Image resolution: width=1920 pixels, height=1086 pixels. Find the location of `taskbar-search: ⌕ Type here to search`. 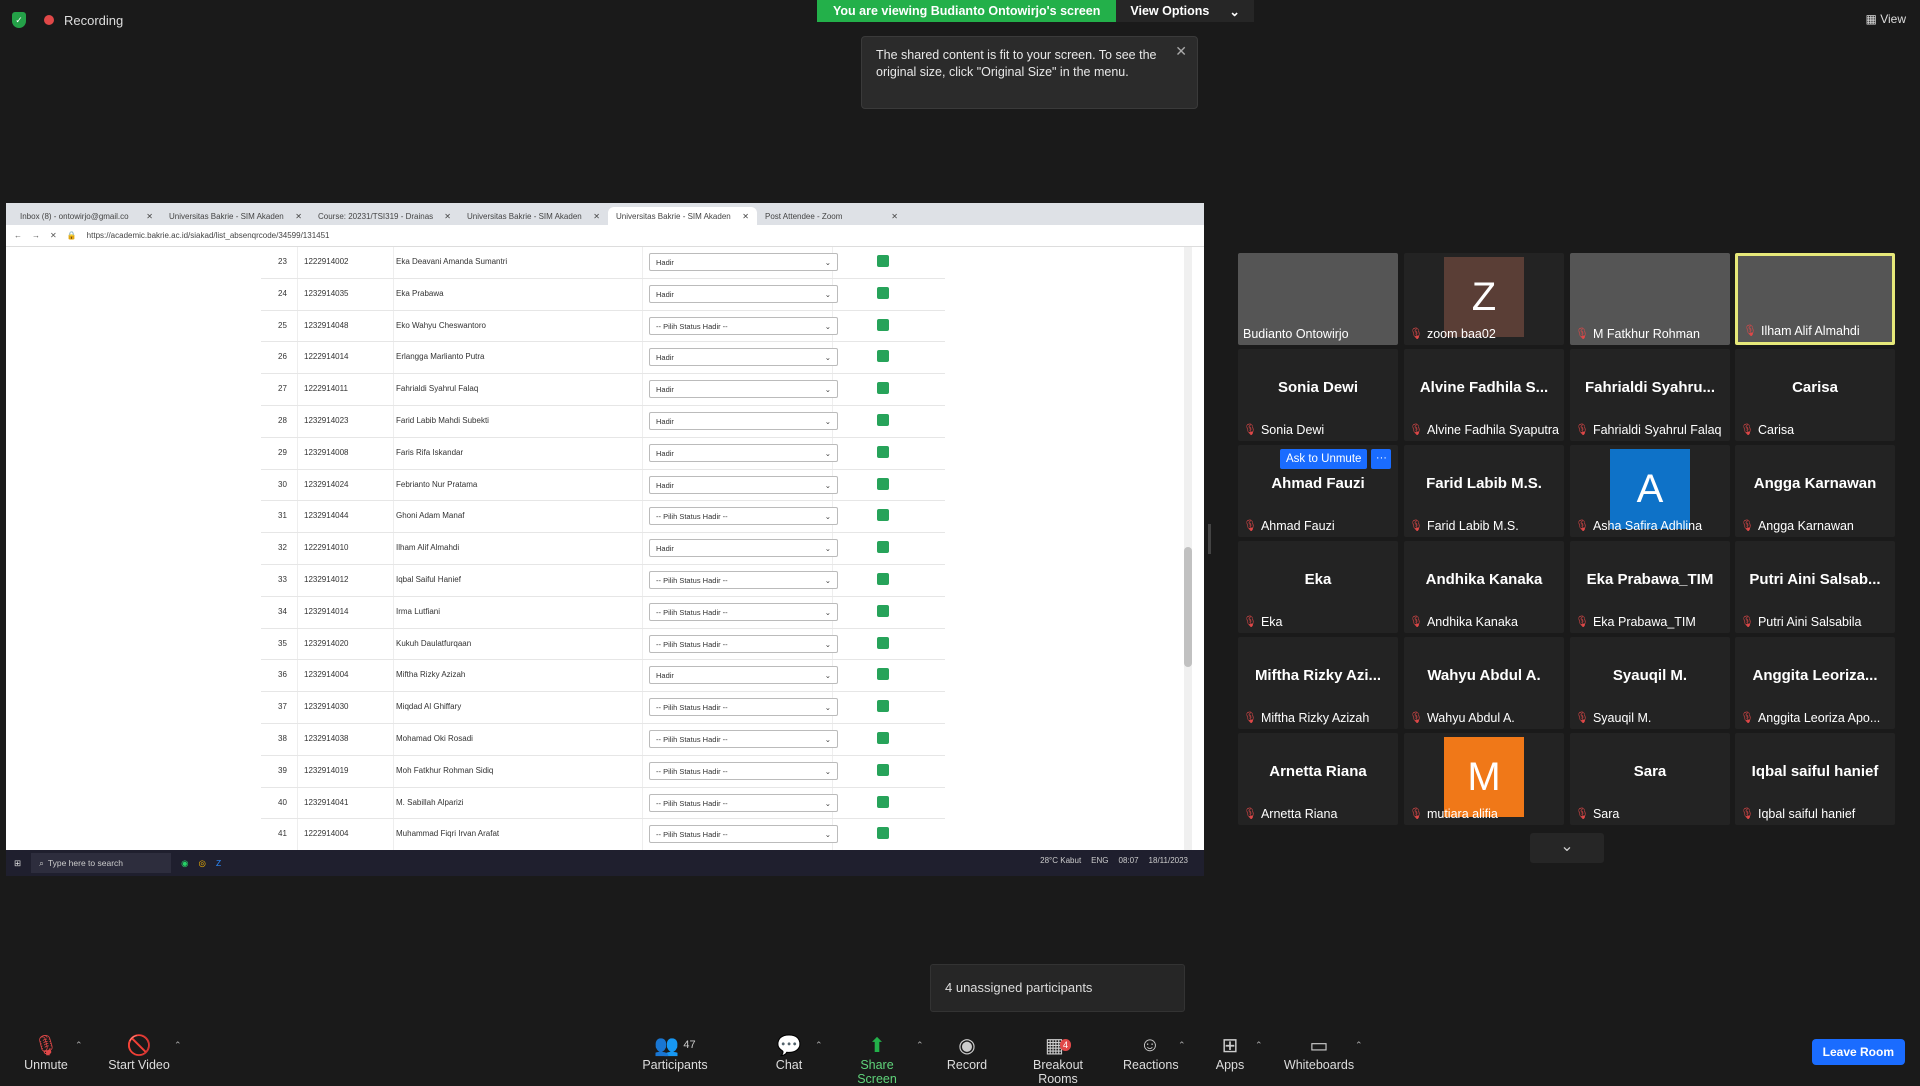

taskbar-search: ⌕ Type here to search is located at coordinates (101, 863).